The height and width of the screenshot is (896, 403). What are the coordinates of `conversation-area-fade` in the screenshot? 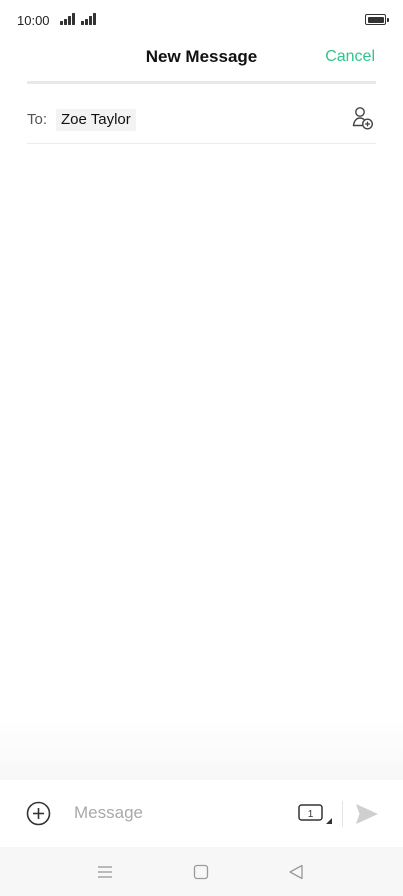 It's located at (201, 750).